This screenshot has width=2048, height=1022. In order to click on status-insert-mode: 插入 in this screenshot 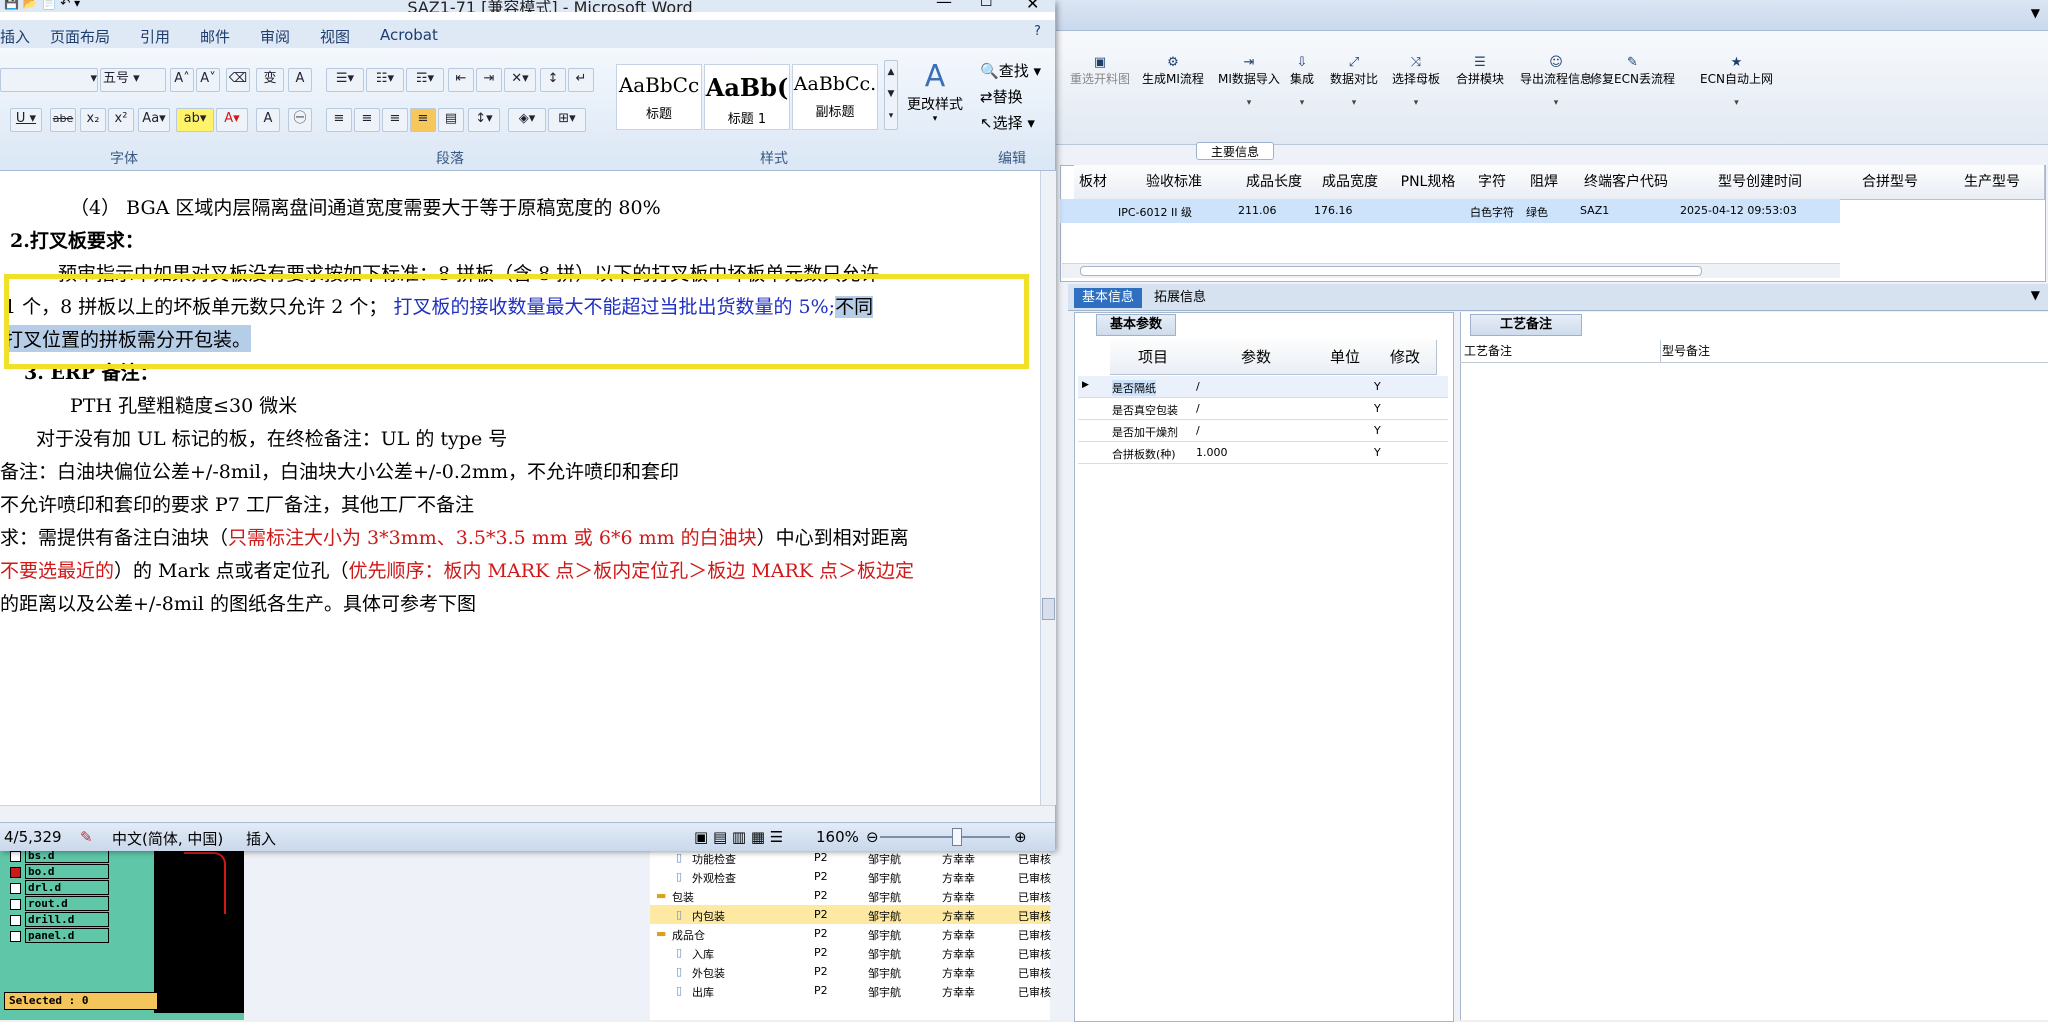, I will do `click(261, 838)`.